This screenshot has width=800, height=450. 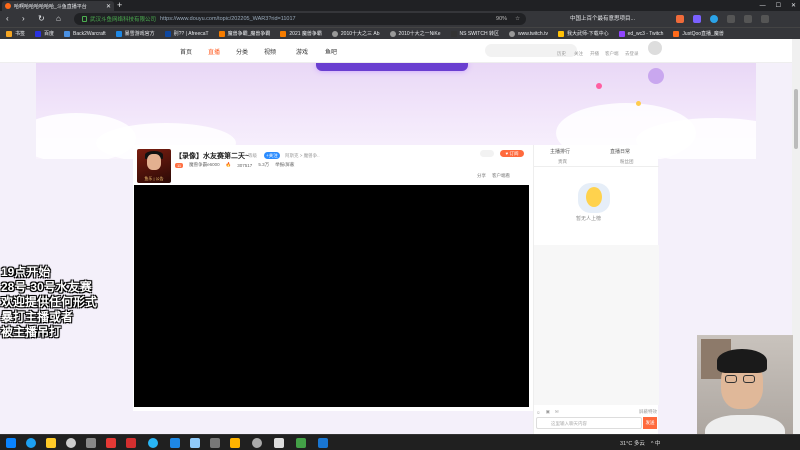 What do you see at coordinates (501, 19) in the screenshot?
I see `zoom-level: 90%` at bounding box center [501, 19].